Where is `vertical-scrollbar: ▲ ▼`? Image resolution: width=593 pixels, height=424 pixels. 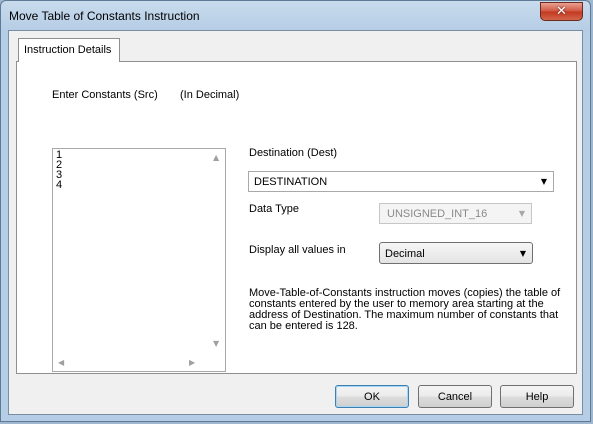 vertical-scrollbar: ▲ ▼ is located at coordinates (216, 252).